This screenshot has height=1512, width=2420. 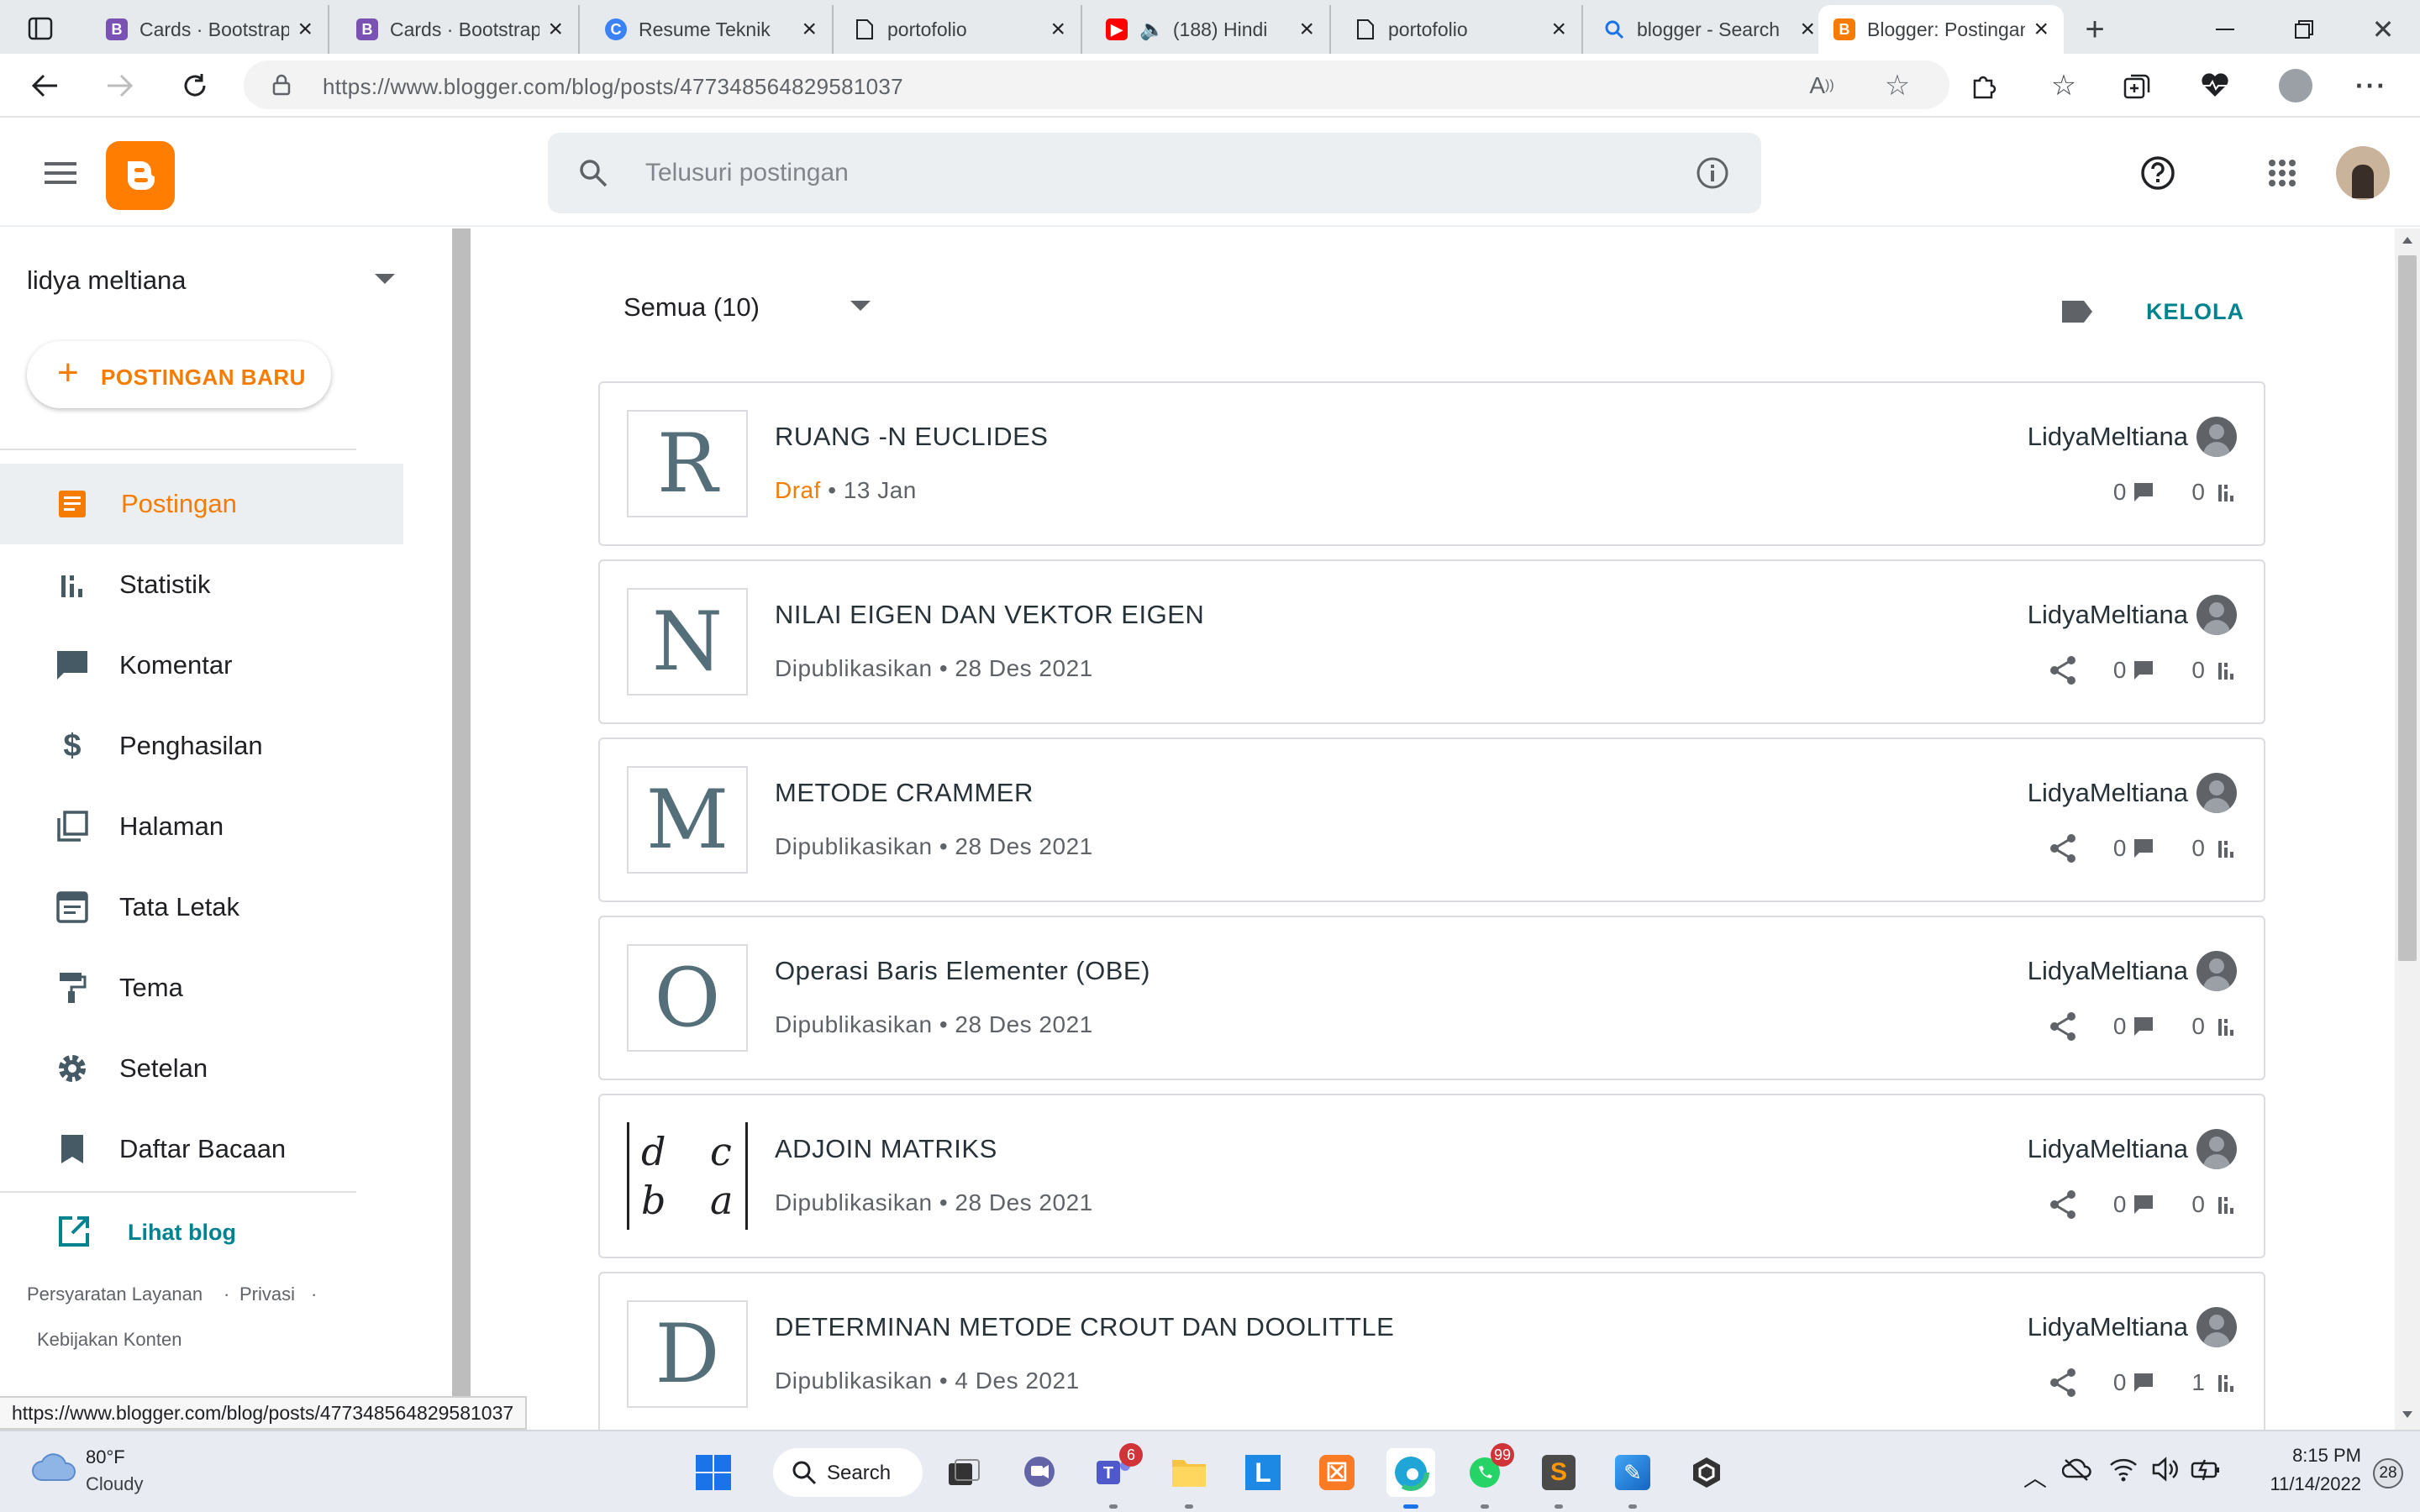 I want to click on blog-selector: lidya meltiana, so click(x=107, y=280).